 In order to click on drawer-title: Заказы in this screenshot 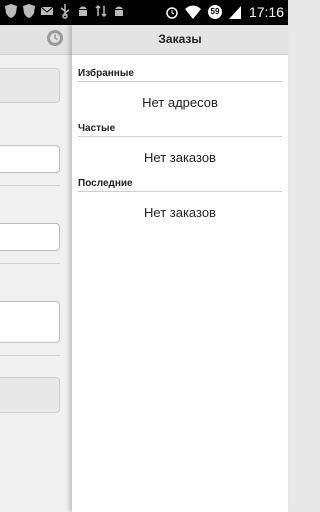, I will do `click(180, 39)`.